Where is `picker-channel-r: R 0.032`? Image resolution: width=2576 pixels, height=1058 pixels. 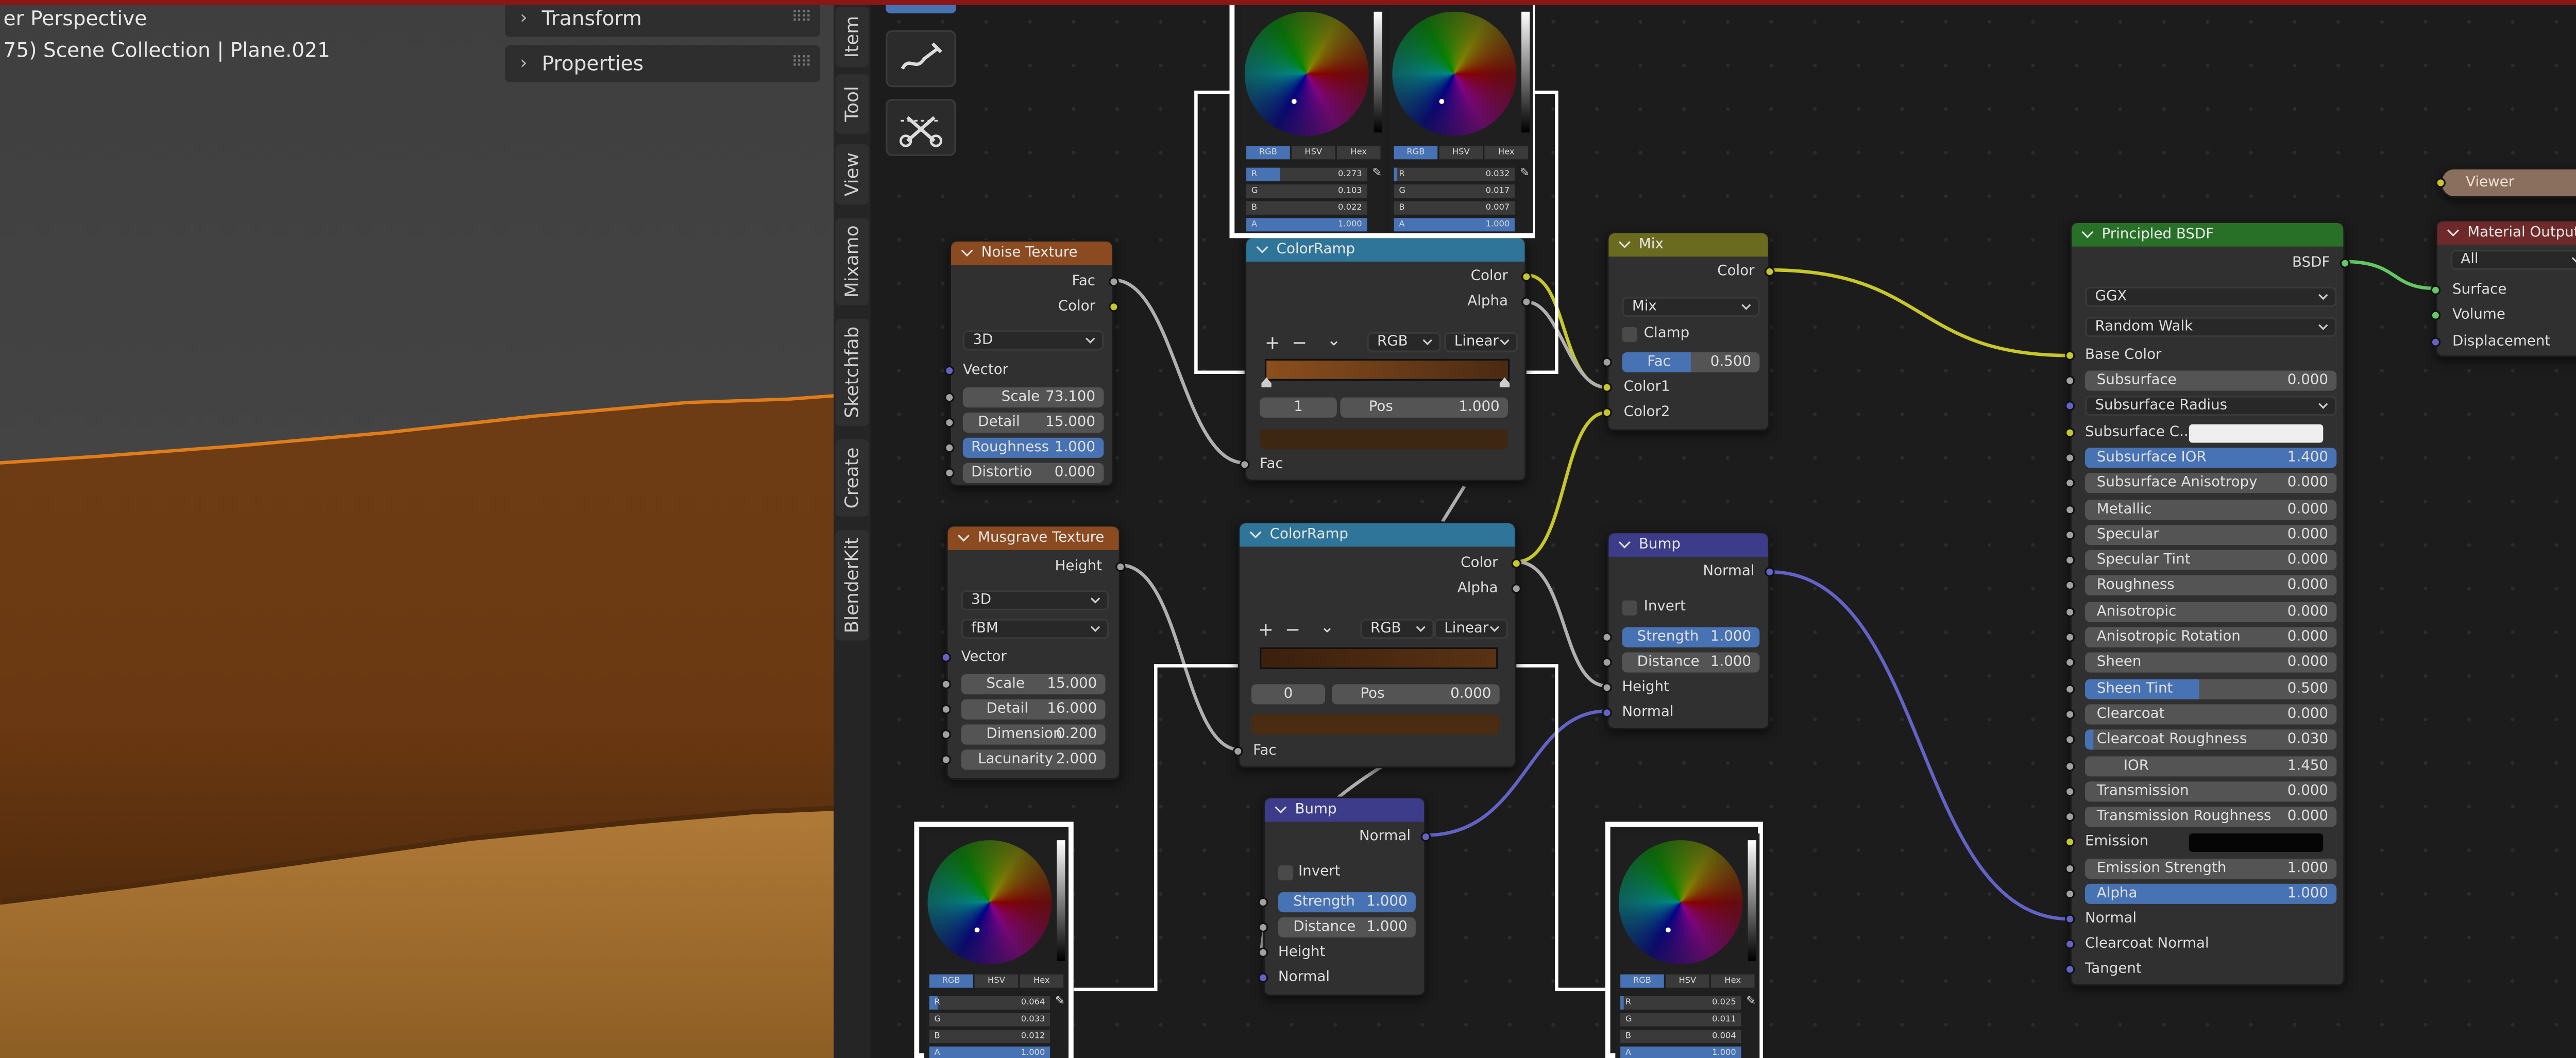
picker-channel-r: R 0.032 is located at coordinates (1454, 174).